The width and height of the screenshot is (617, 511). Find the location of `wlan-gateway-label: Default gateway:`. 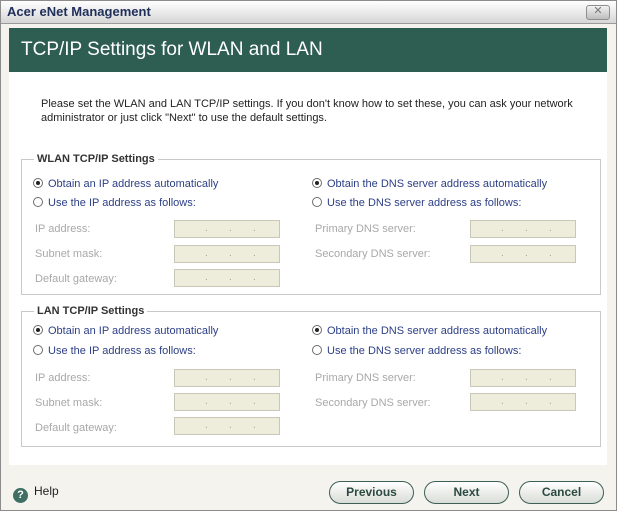

wlan-gateway-label: Default gateway: is located at coordinates (76, 279).